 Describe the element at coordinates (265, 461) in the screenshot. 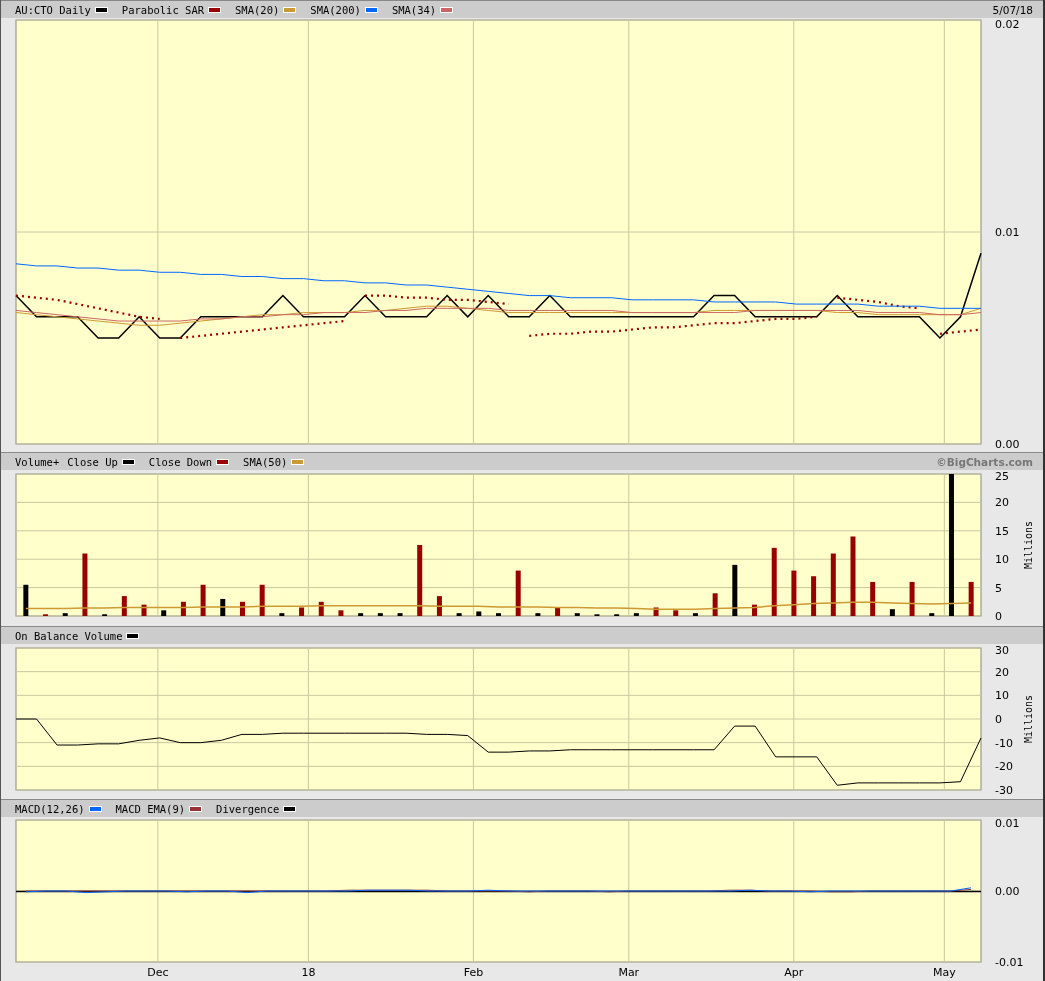

I see `legend-label: SMA(50)` at that location.